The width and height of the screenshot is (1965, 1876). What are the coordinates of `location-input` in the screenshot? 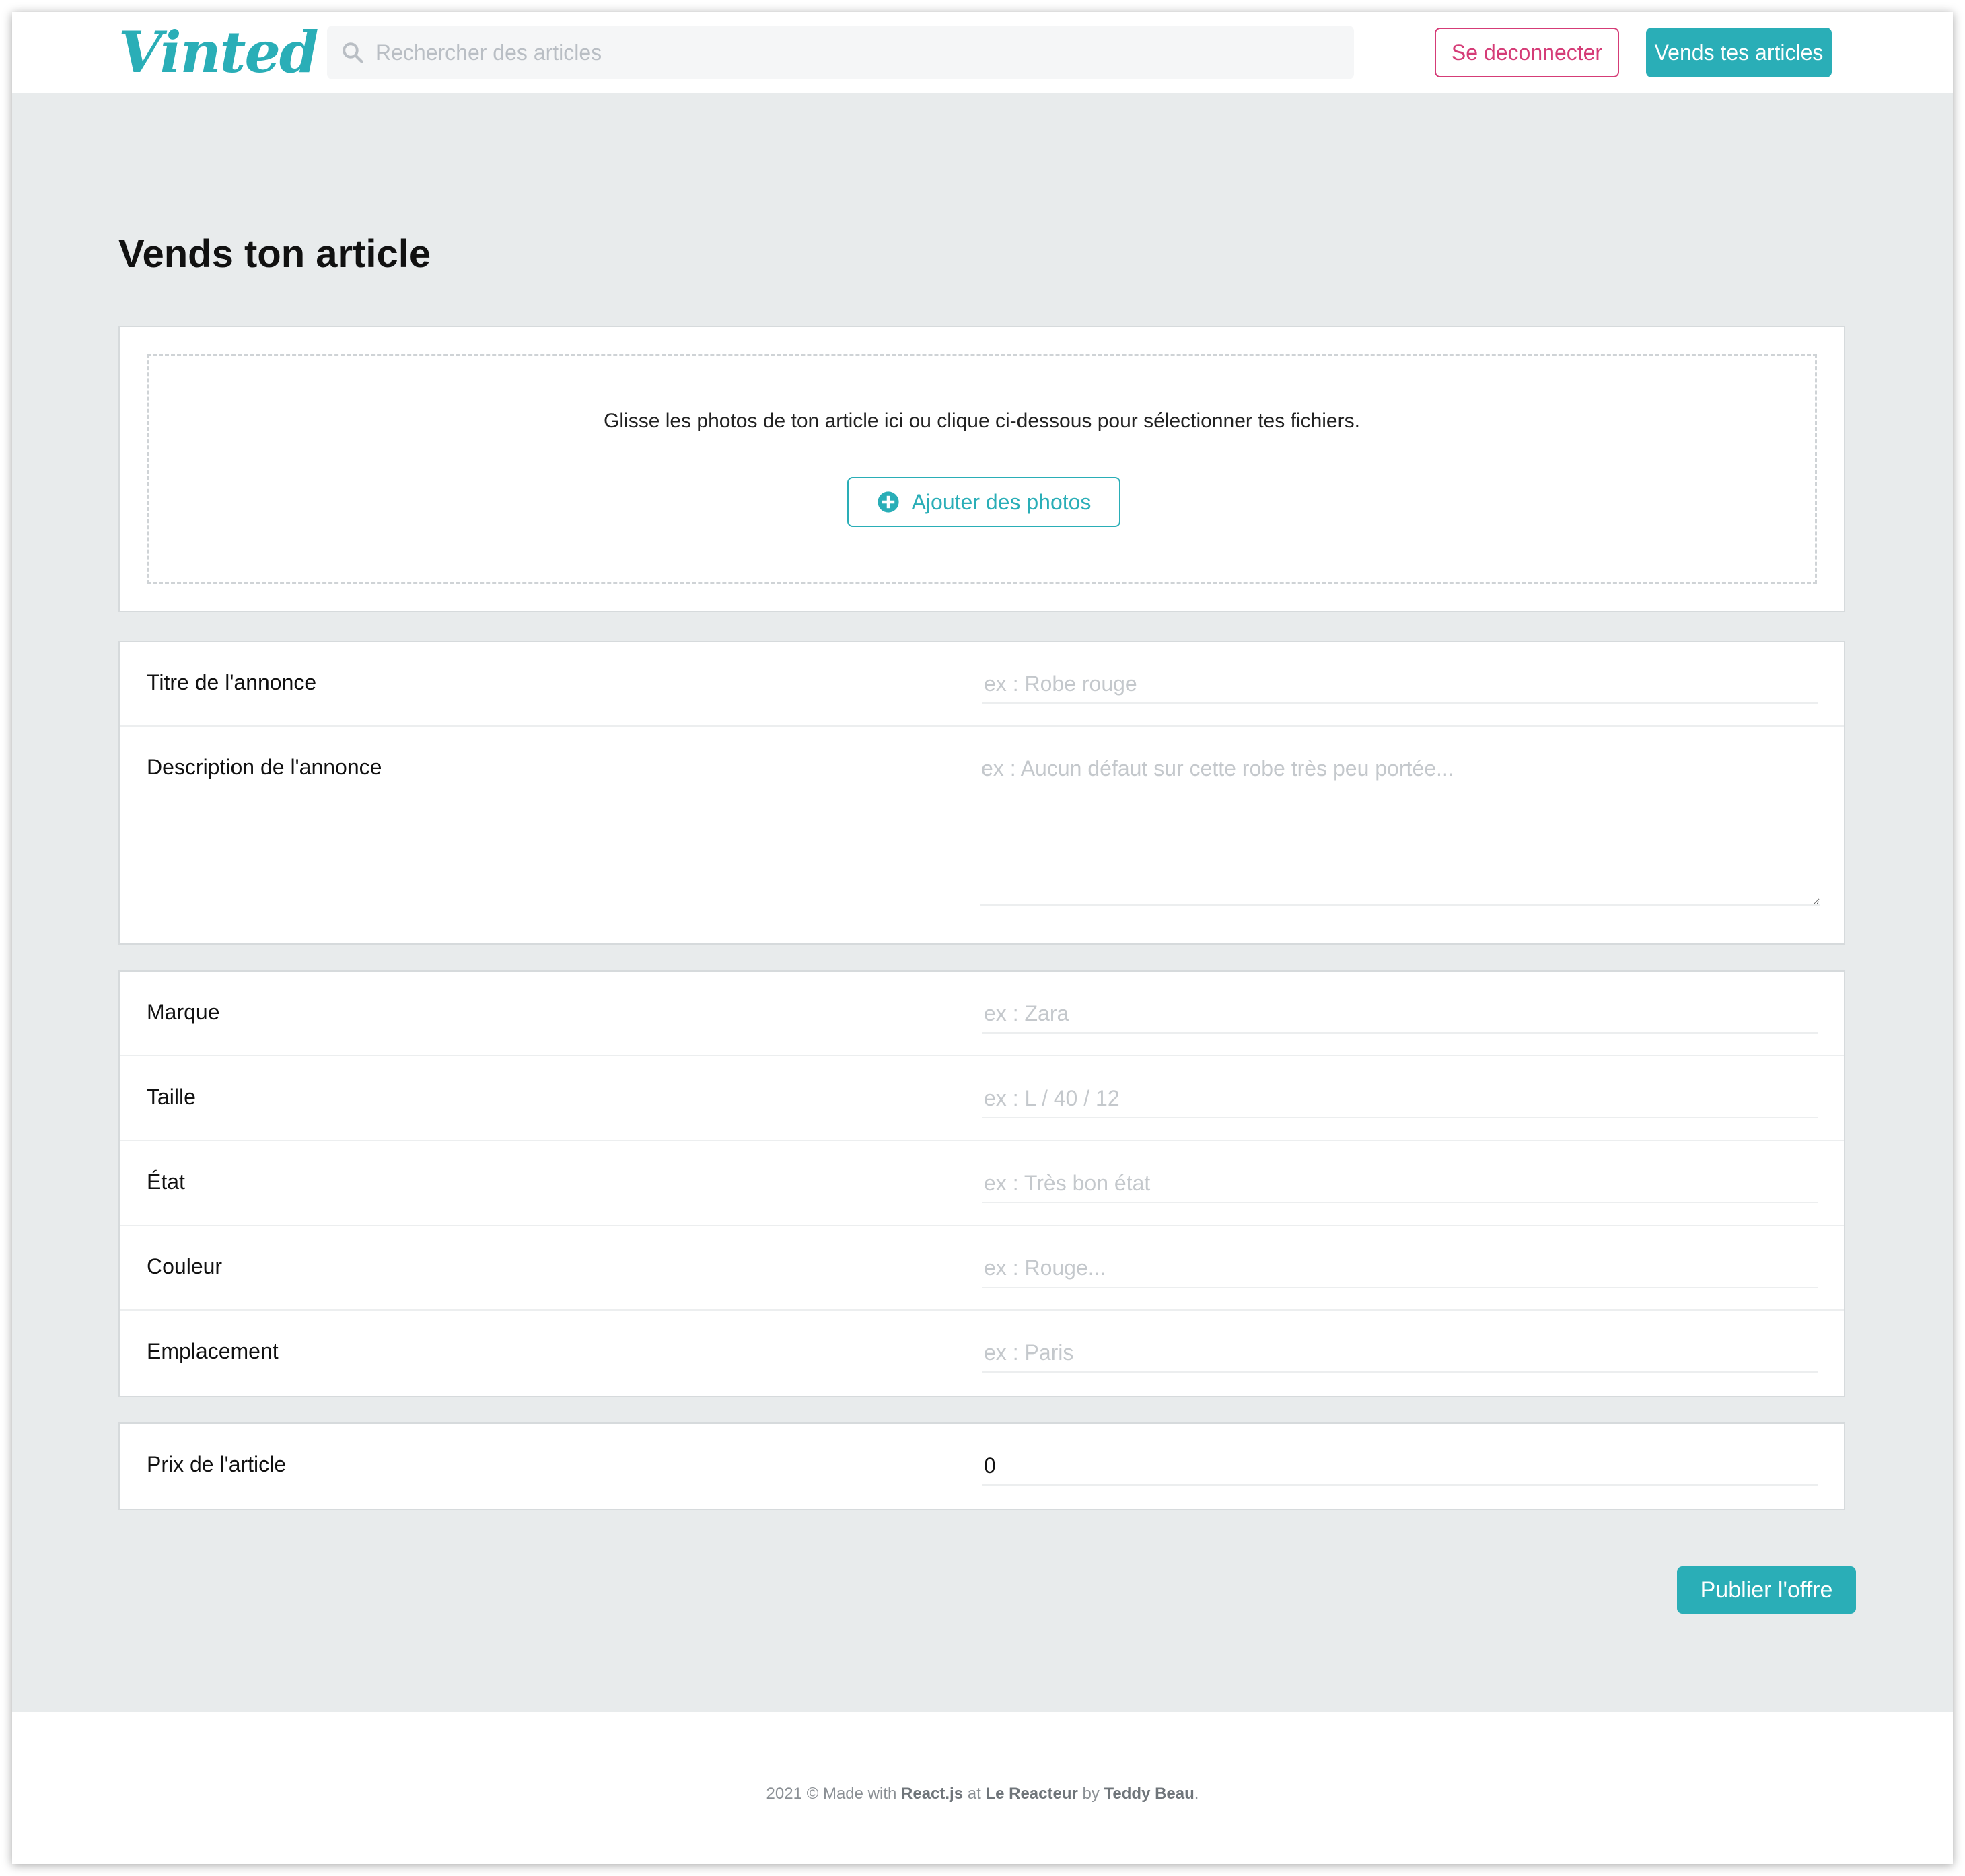 It's located at (1400, 1353).